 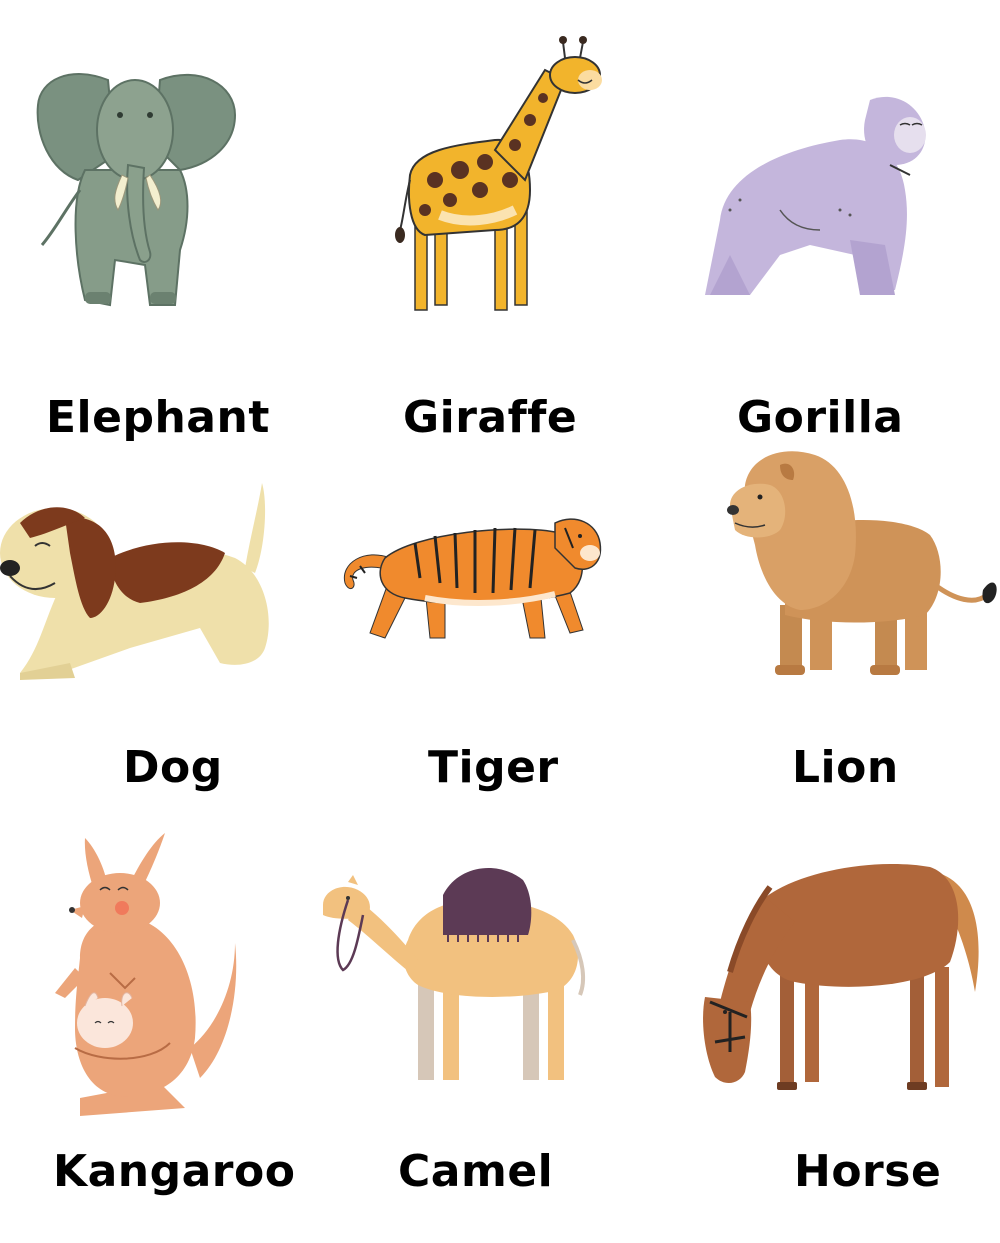 What do you see at coordinates (173, 767) in the screenshot?
I see `animal-label-dog: Dog` at bounding box center [173, 767].